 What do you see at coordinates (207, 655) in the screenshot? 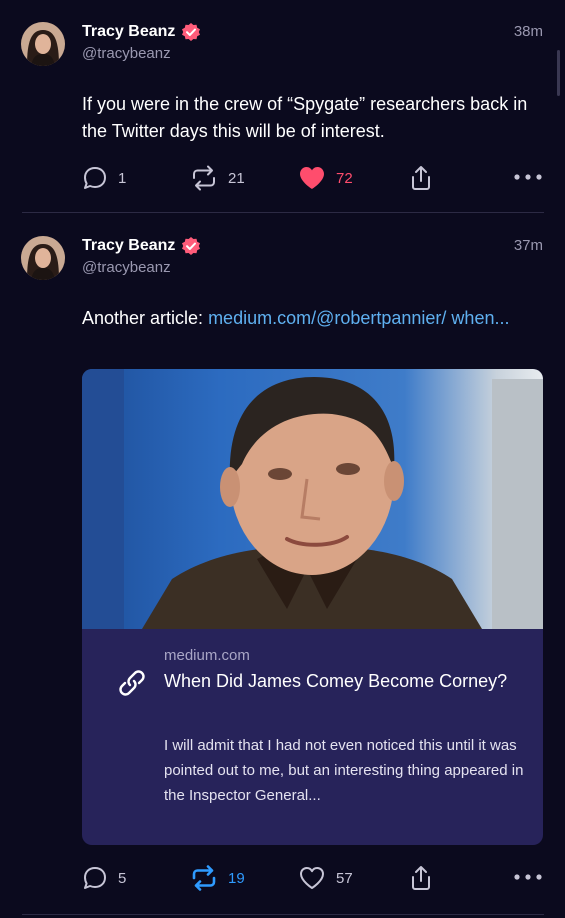
I see `link-preview-domain: medium.com` at bounding box center [207, 655].